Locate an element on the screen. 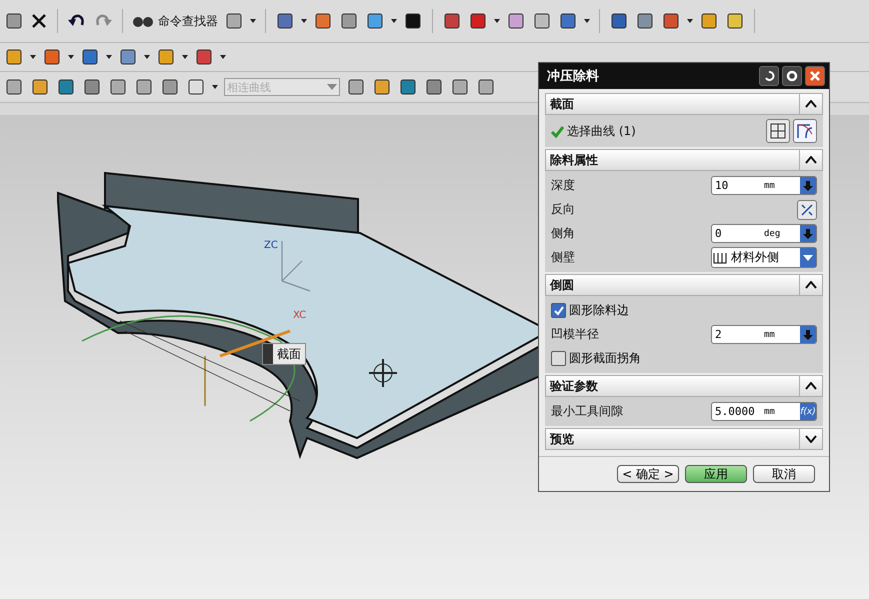 The height and width of the screenshot is (599, 869). axis-label: ZC is located at coordinates (271, 245).